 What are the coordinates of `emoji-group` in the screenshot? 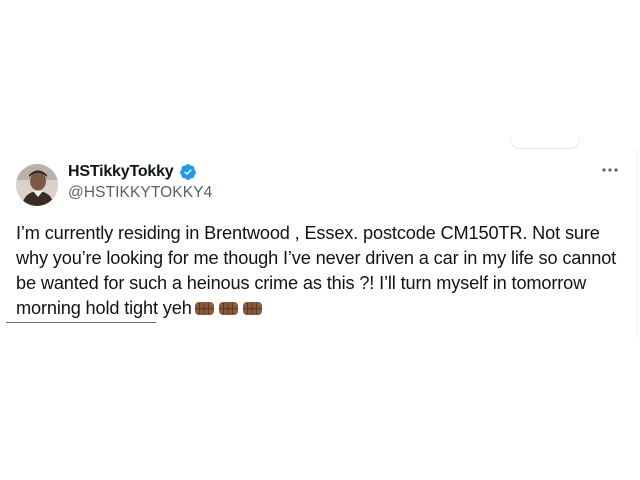 It's located at (229, 308).